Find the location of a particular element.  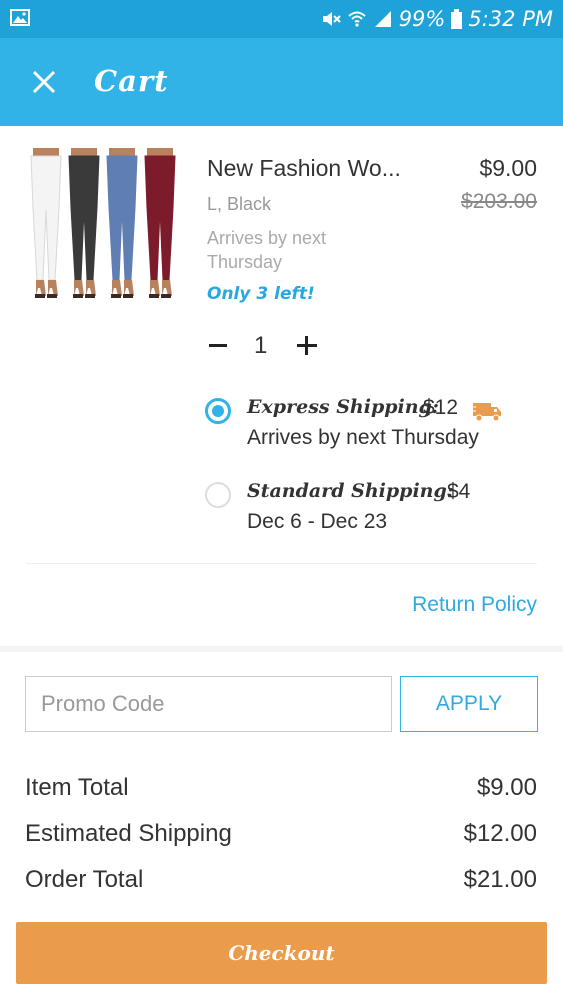

standard-radio is located at coordinates (218, 495).